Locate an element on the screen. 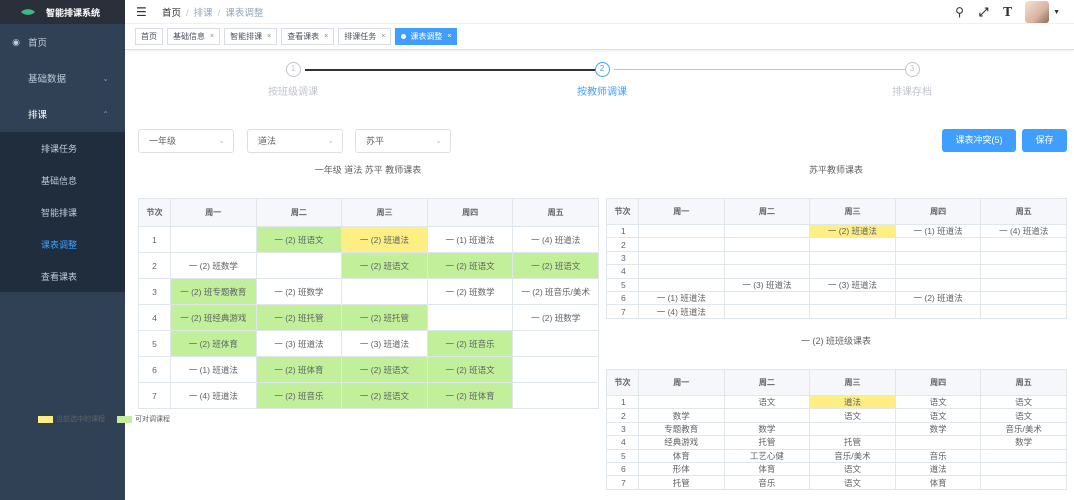 The image size is (1074, 500). hamburger-icon: ☰ is located at coordinates (142, 12).